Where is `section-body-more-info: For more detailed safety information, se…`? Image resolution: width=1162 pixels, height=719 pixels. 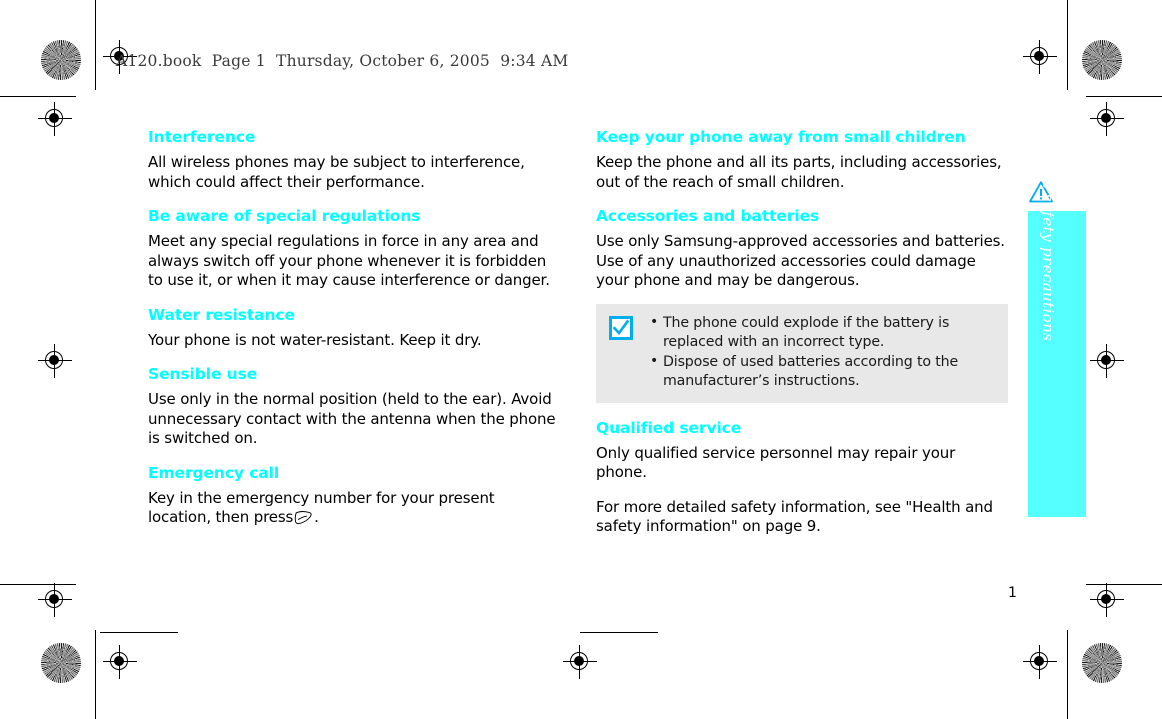 section-body-more-info: For more detailed safety information, se… is located at coordinates (794, 516).